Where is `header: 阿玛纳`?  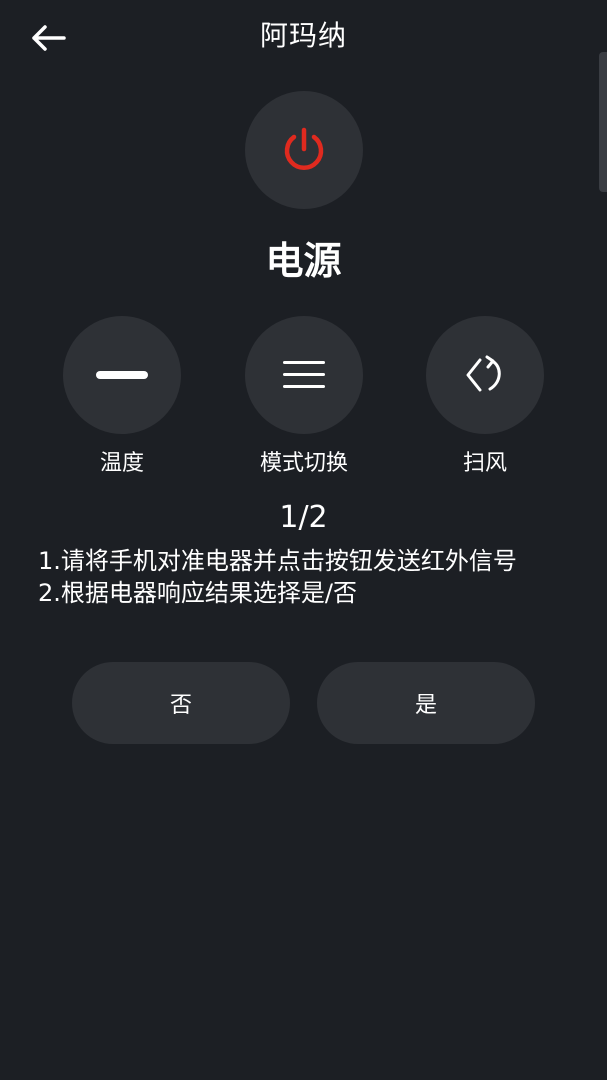
header: 阿玛纳 is located at coordinates (303, 36).